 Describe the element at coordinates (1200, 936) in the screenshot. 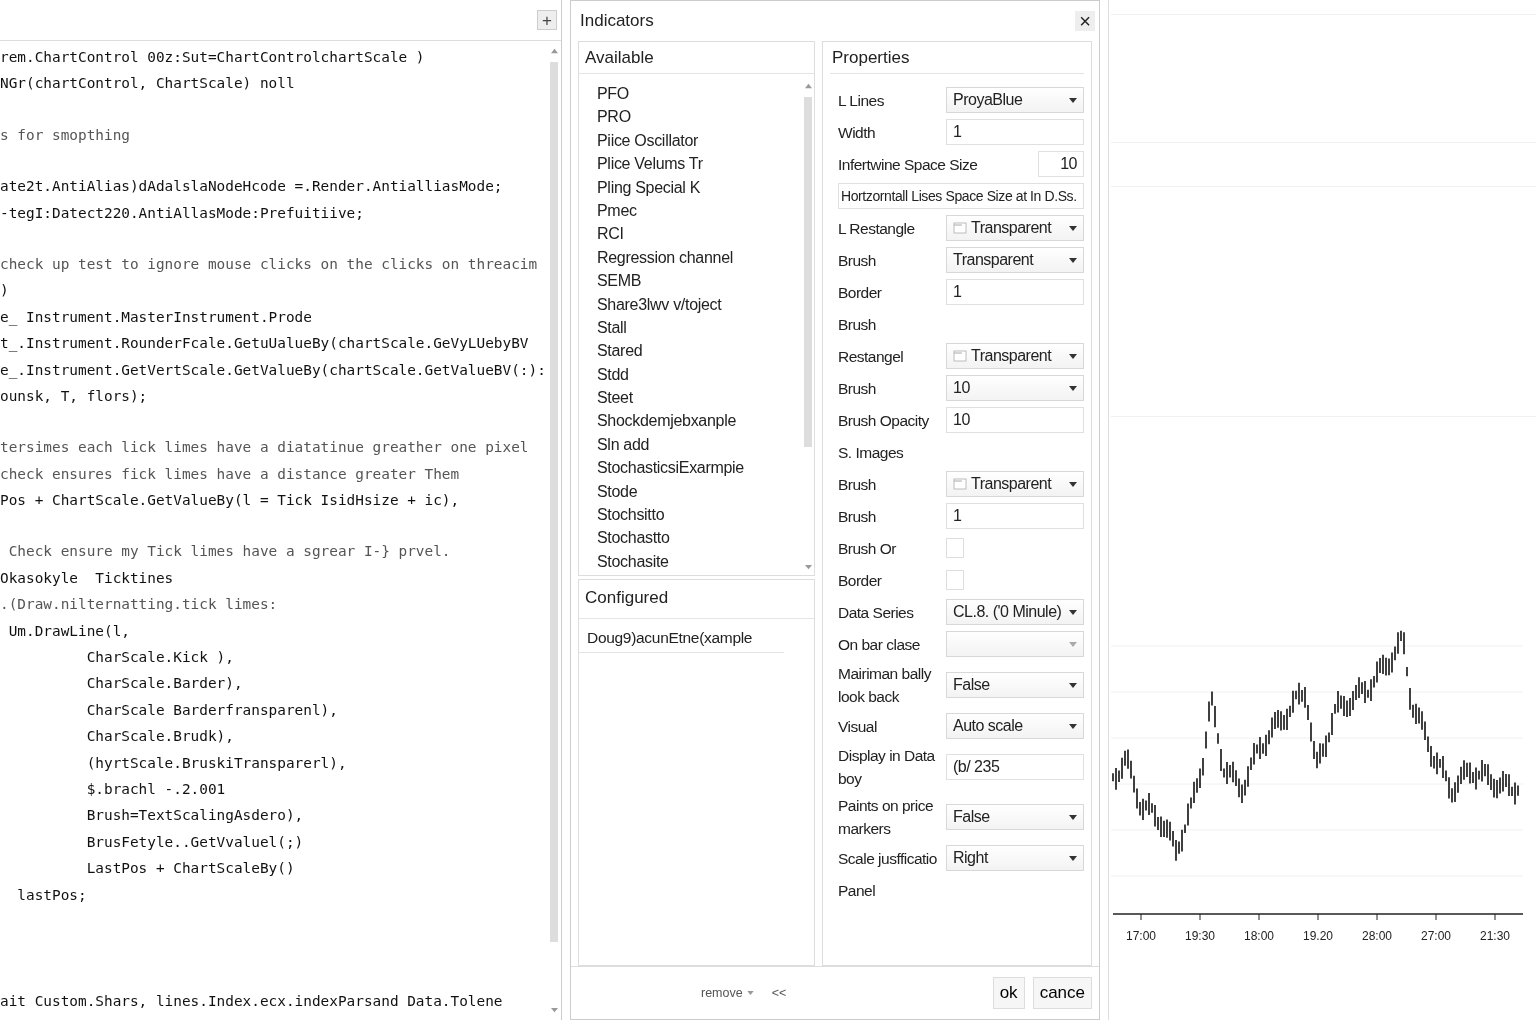

I see `axis-label: 19:30` at that location.